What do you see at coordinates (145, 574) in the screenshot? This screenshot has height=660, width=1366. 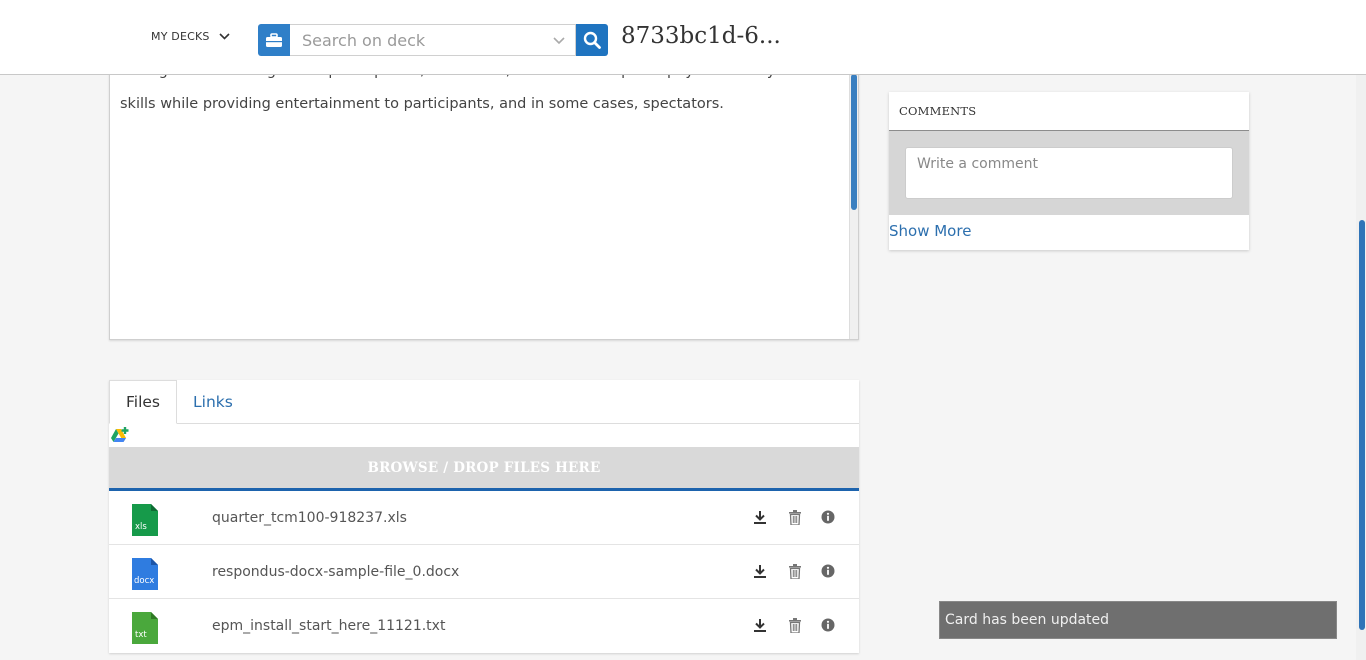 I see `docx-file-icon: docx` at bounding box center [145, 574].